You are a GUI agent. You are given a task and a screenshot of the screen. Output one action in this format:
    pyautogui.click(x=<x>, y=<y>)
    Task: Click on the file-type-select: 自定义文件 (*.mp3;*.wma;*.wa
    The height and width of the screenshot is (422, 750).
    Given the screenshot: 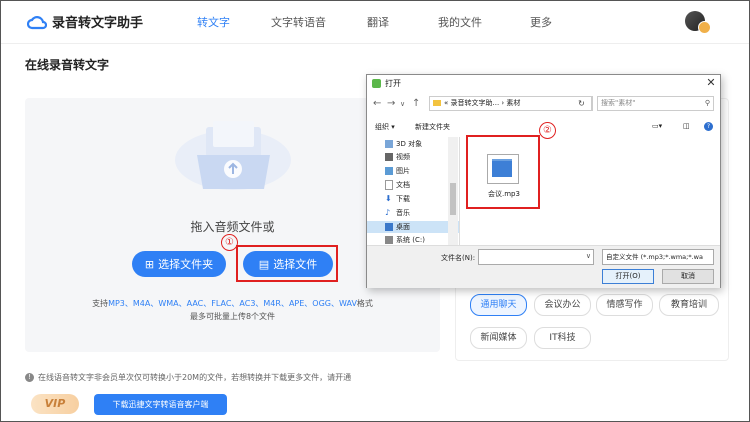 What is the action you would take?
    pyautogui.click(x=658, y=257)
    